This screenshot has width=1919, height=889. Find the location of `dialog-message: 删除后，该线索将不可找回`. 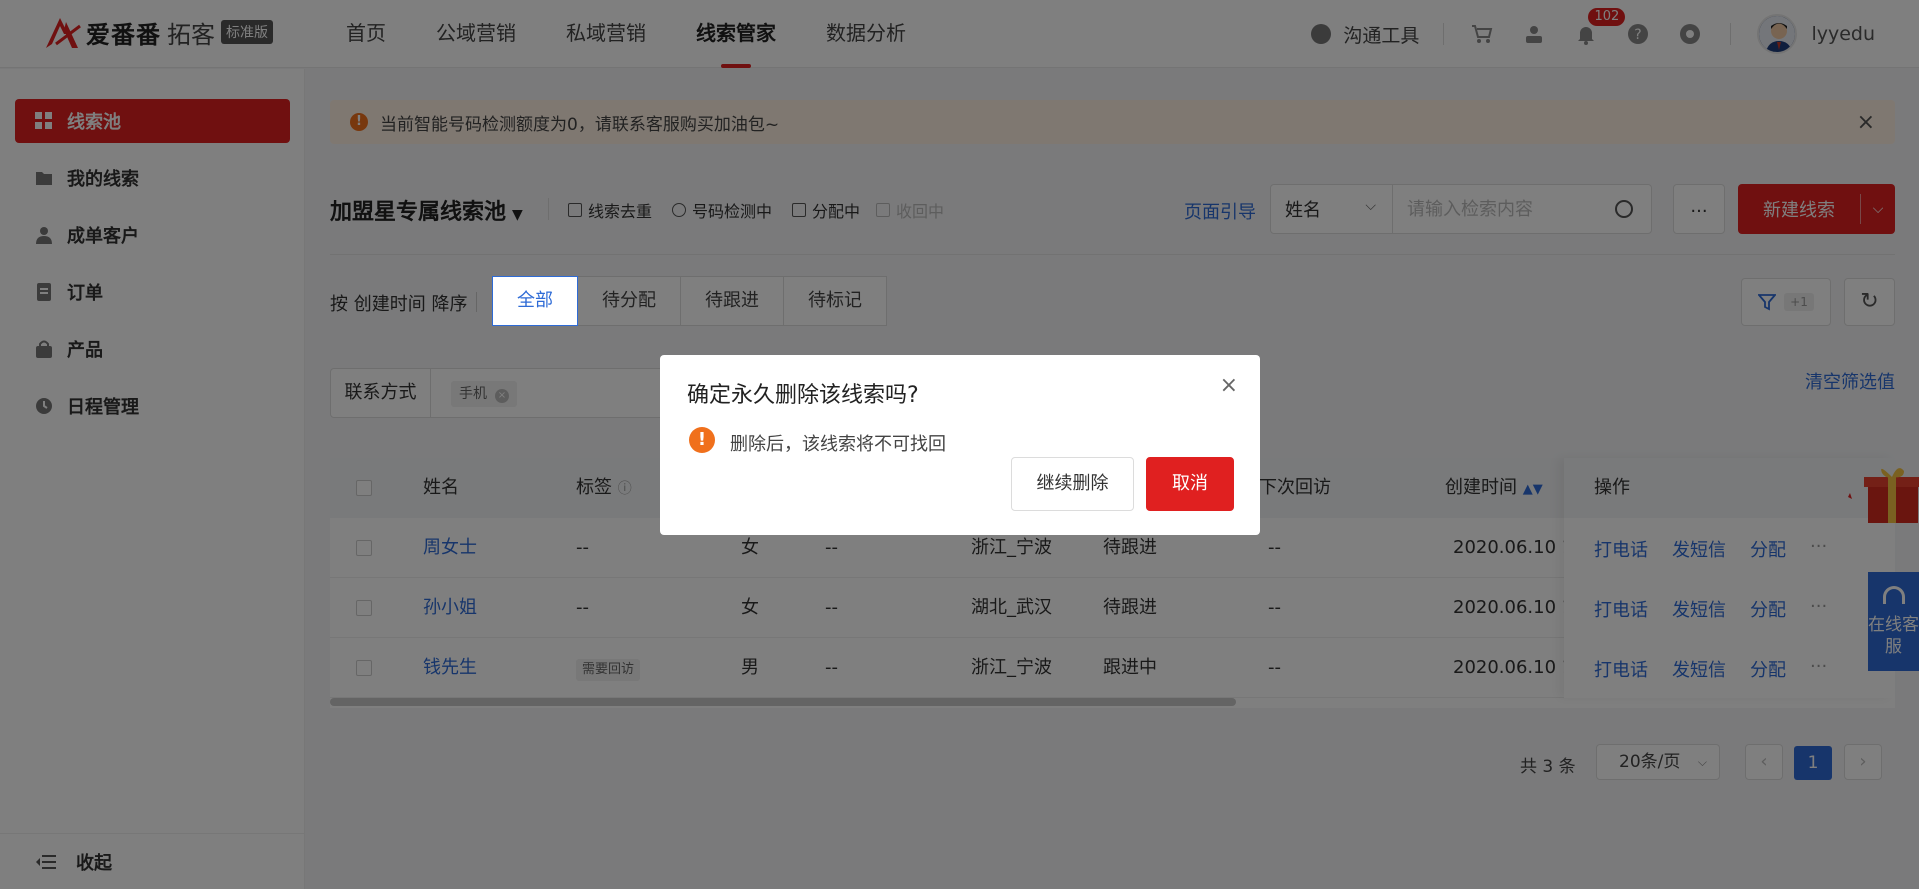

dialog-message: 删除后，该线索将不可找回 is located at coordinates (838, 444).